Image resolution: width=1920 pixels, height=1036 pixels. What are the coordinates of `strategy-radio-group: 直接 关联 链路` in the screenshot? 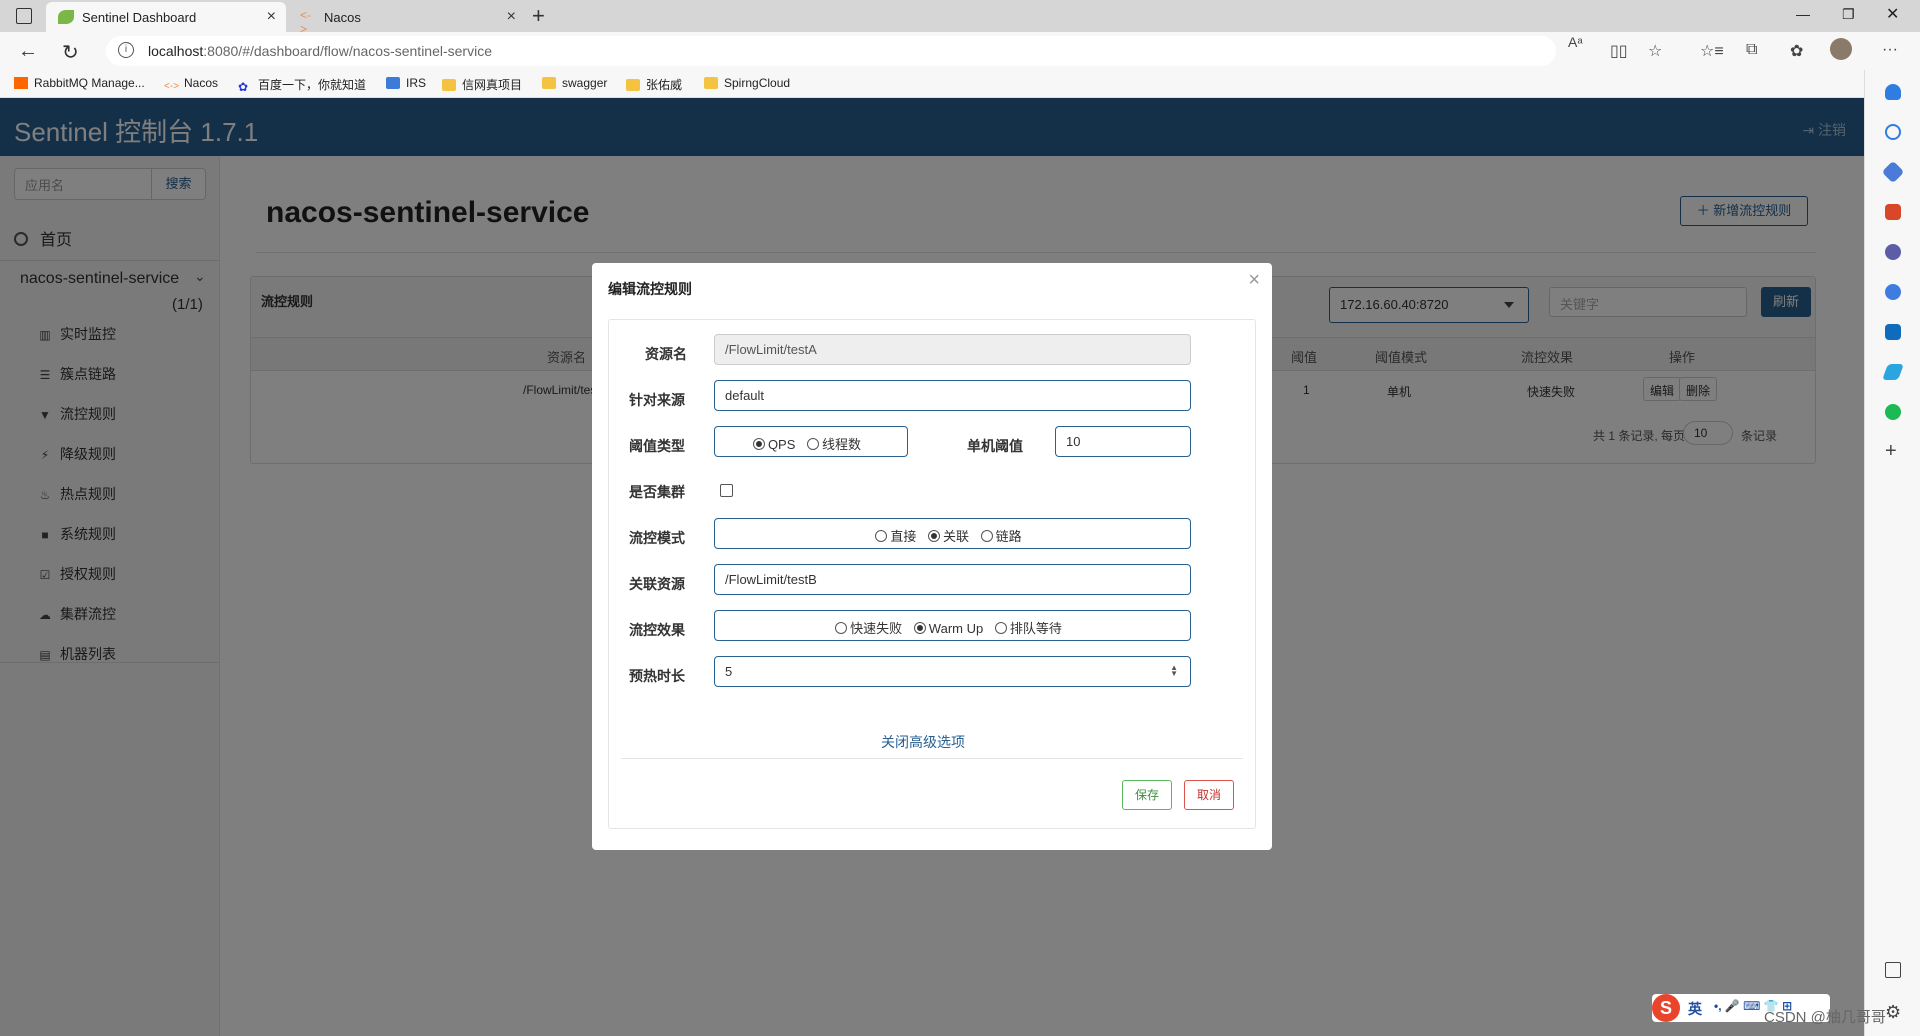 It's located at (952, 533).